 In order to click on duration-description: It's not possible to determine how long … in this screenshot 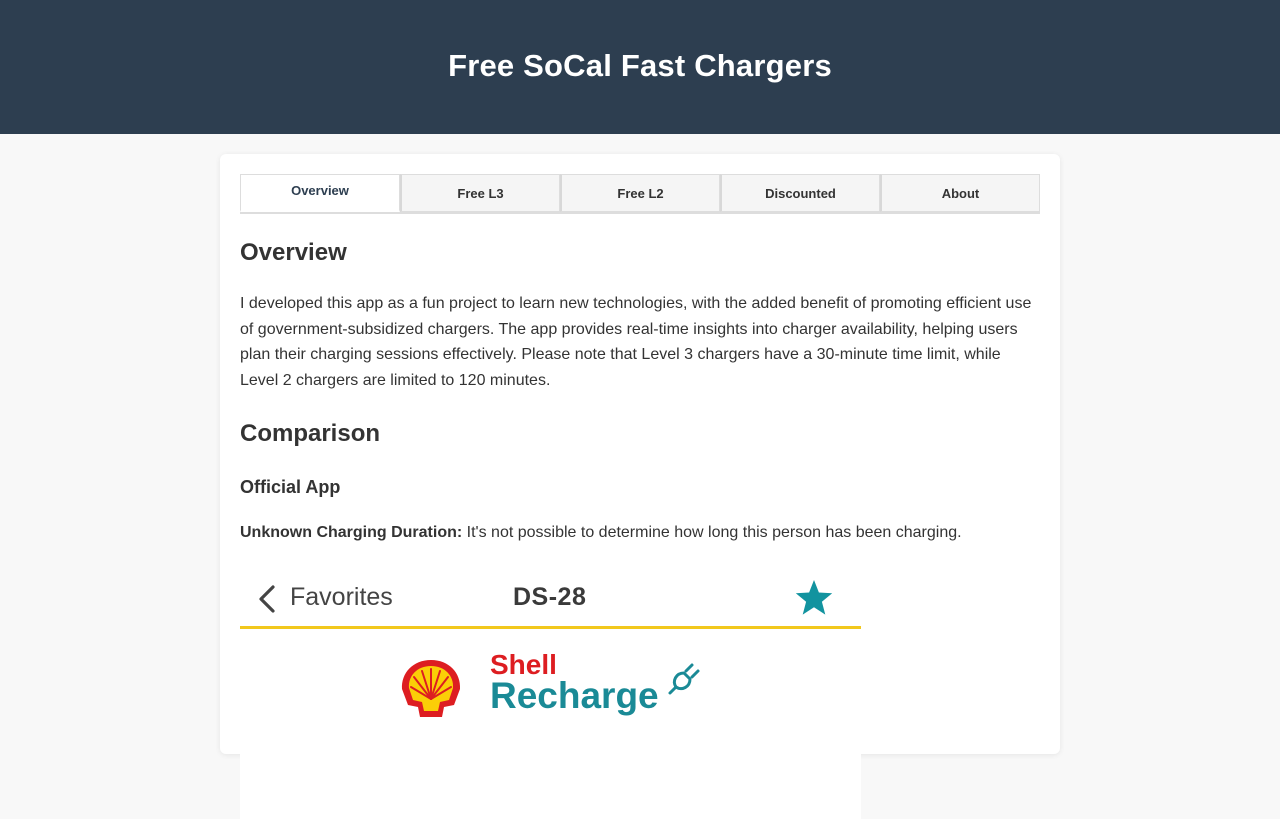, I will do `click(712, 532)`.